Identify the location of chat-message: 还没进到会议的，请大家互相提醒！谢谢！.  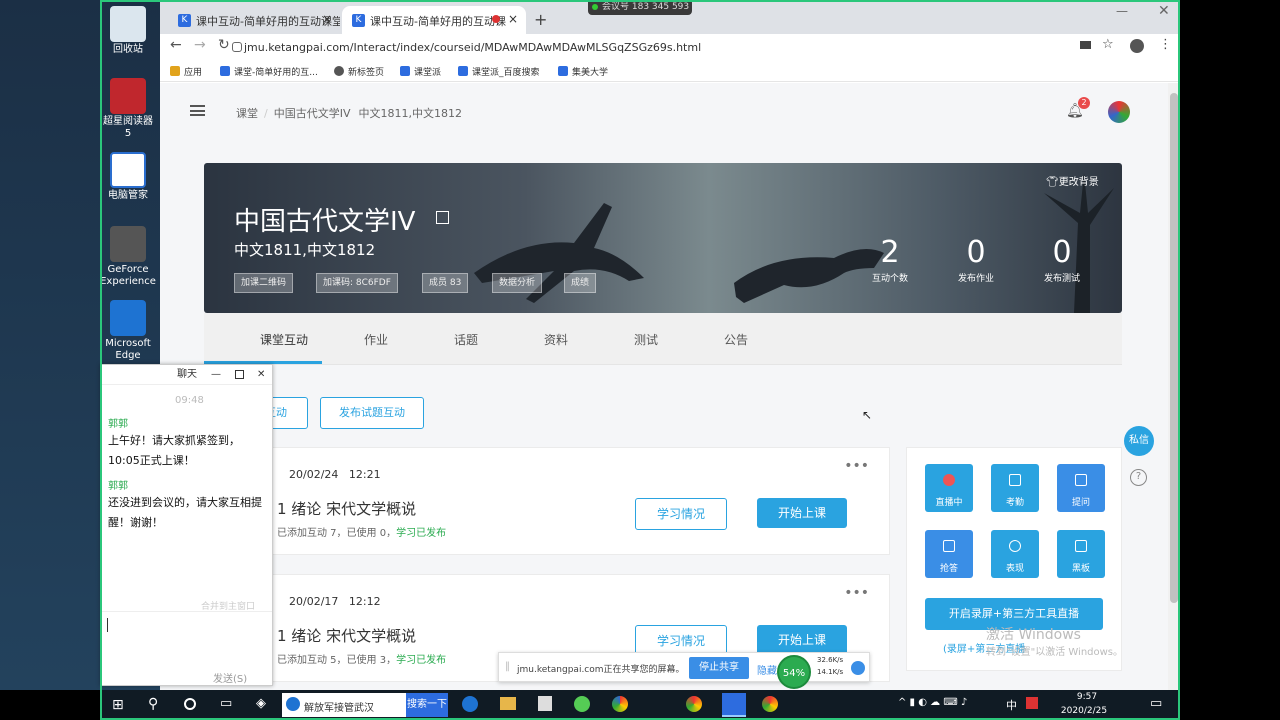
(185, 512).